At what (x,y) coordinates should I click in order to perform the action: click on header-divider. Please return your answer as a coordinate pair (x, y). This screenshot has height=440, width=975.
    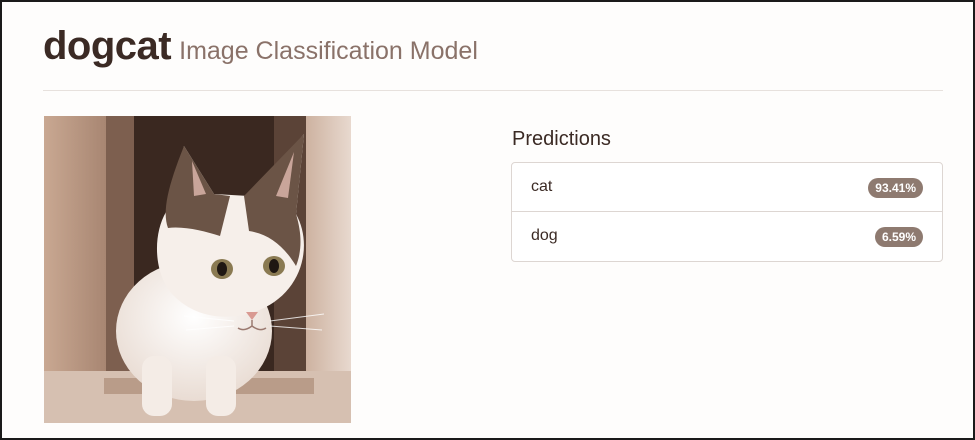
    Looking at the image, I should click on (493, 90).